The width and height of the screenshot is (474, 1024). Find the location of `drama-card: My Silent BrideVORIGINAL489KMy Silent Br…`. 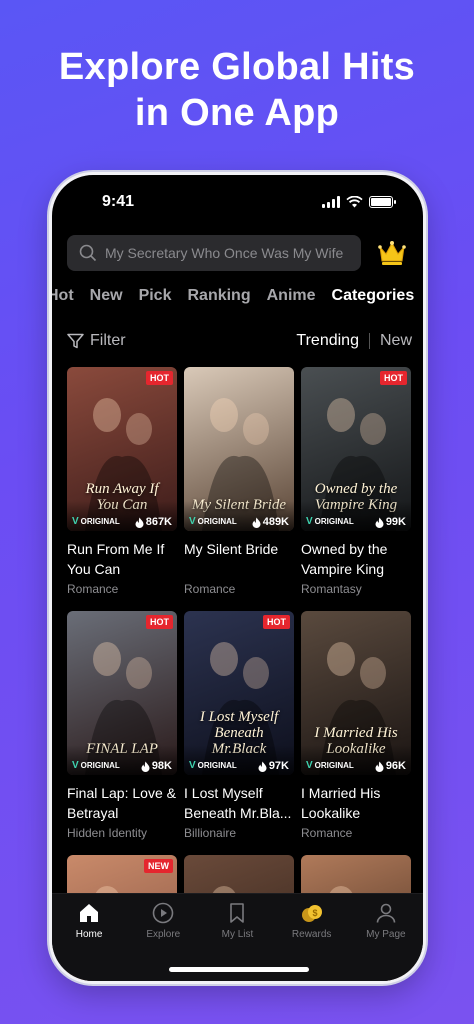

drama-card: My Silent BrideVORIGINAL489KMy Silent Br… is located at coordinates (239, 482).